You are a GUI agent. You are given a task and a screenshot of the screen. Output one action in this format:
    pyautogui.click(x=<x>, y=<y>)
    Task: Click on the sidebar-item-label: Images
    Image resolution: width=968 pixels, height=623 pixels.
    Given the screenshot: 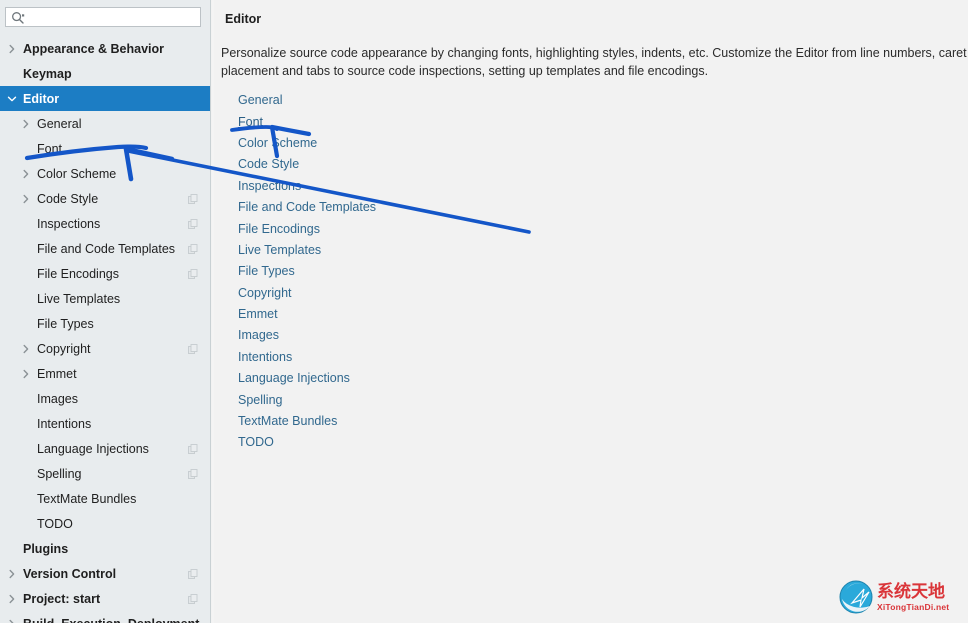 What is the action you would take?
    pyautogui.click(x=57, y=398)
    